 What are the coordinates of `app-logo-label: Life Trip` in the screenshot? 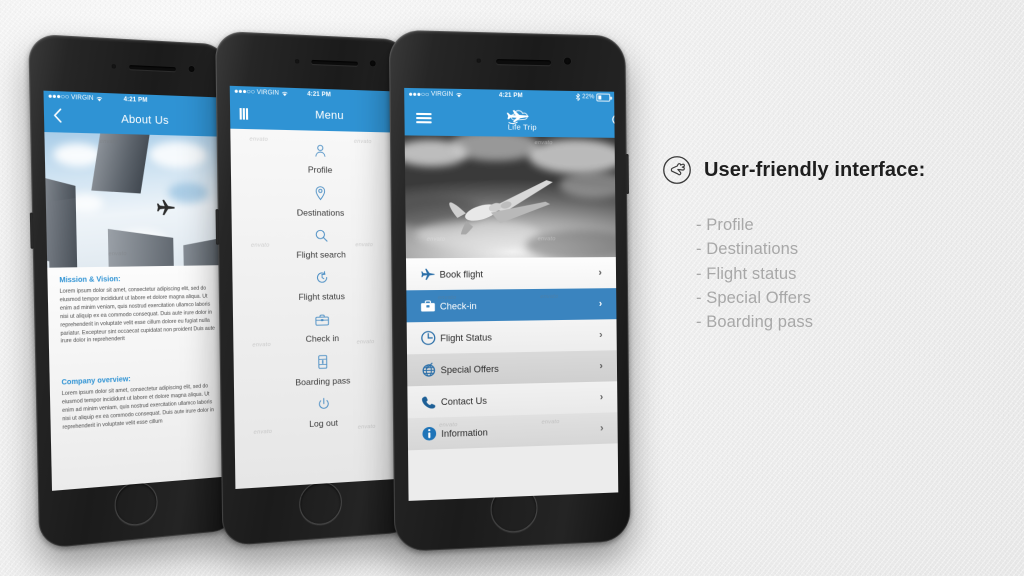 It's located at (522, 126).